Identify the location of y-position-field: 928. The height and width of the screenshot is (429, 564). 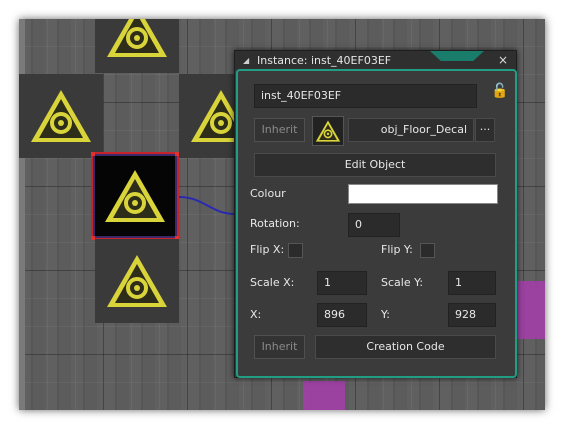
(472, 315).